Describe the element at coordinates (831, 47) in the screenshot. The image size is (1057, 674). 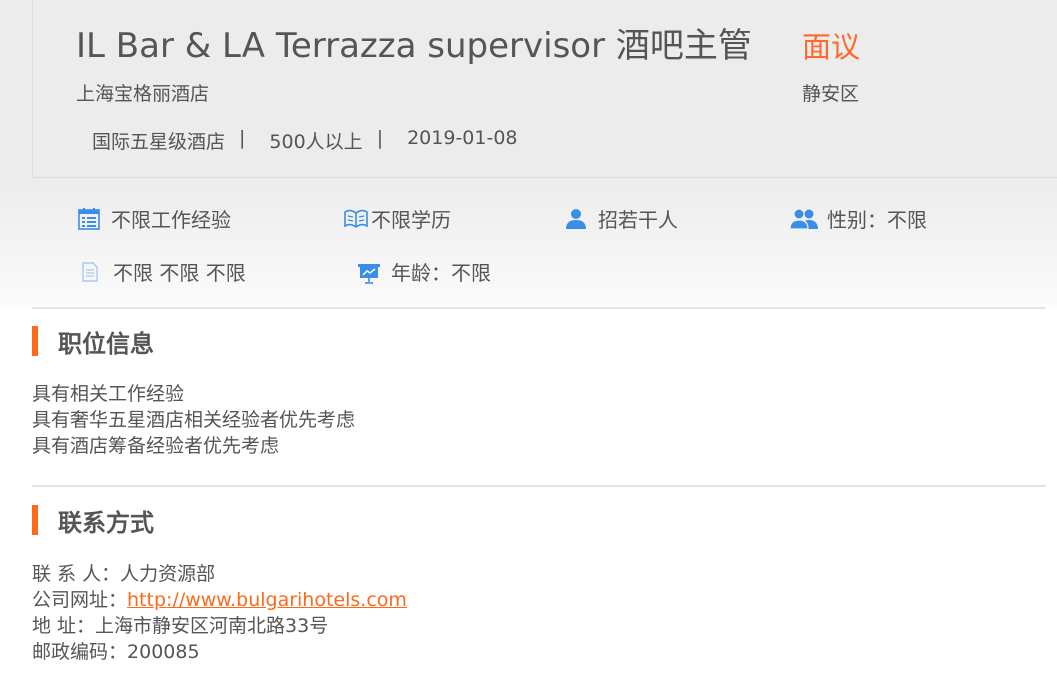
I see `salary: 面议` at that location.